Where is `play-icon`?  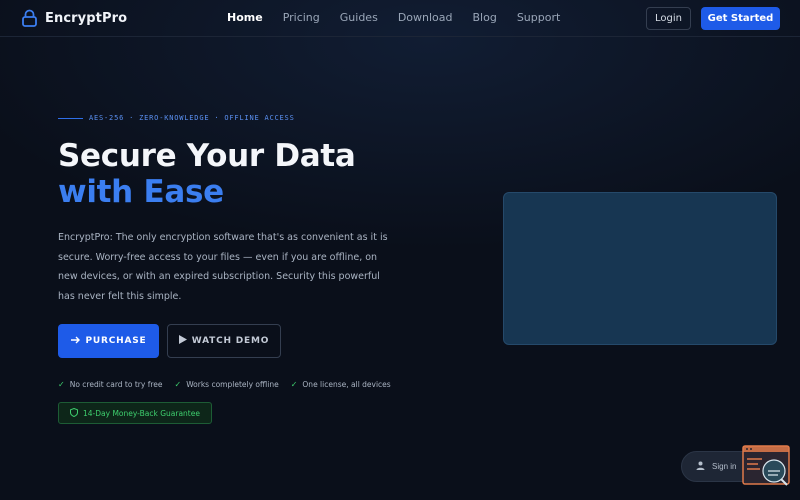 play-icon is located at coordinates (182, 341).